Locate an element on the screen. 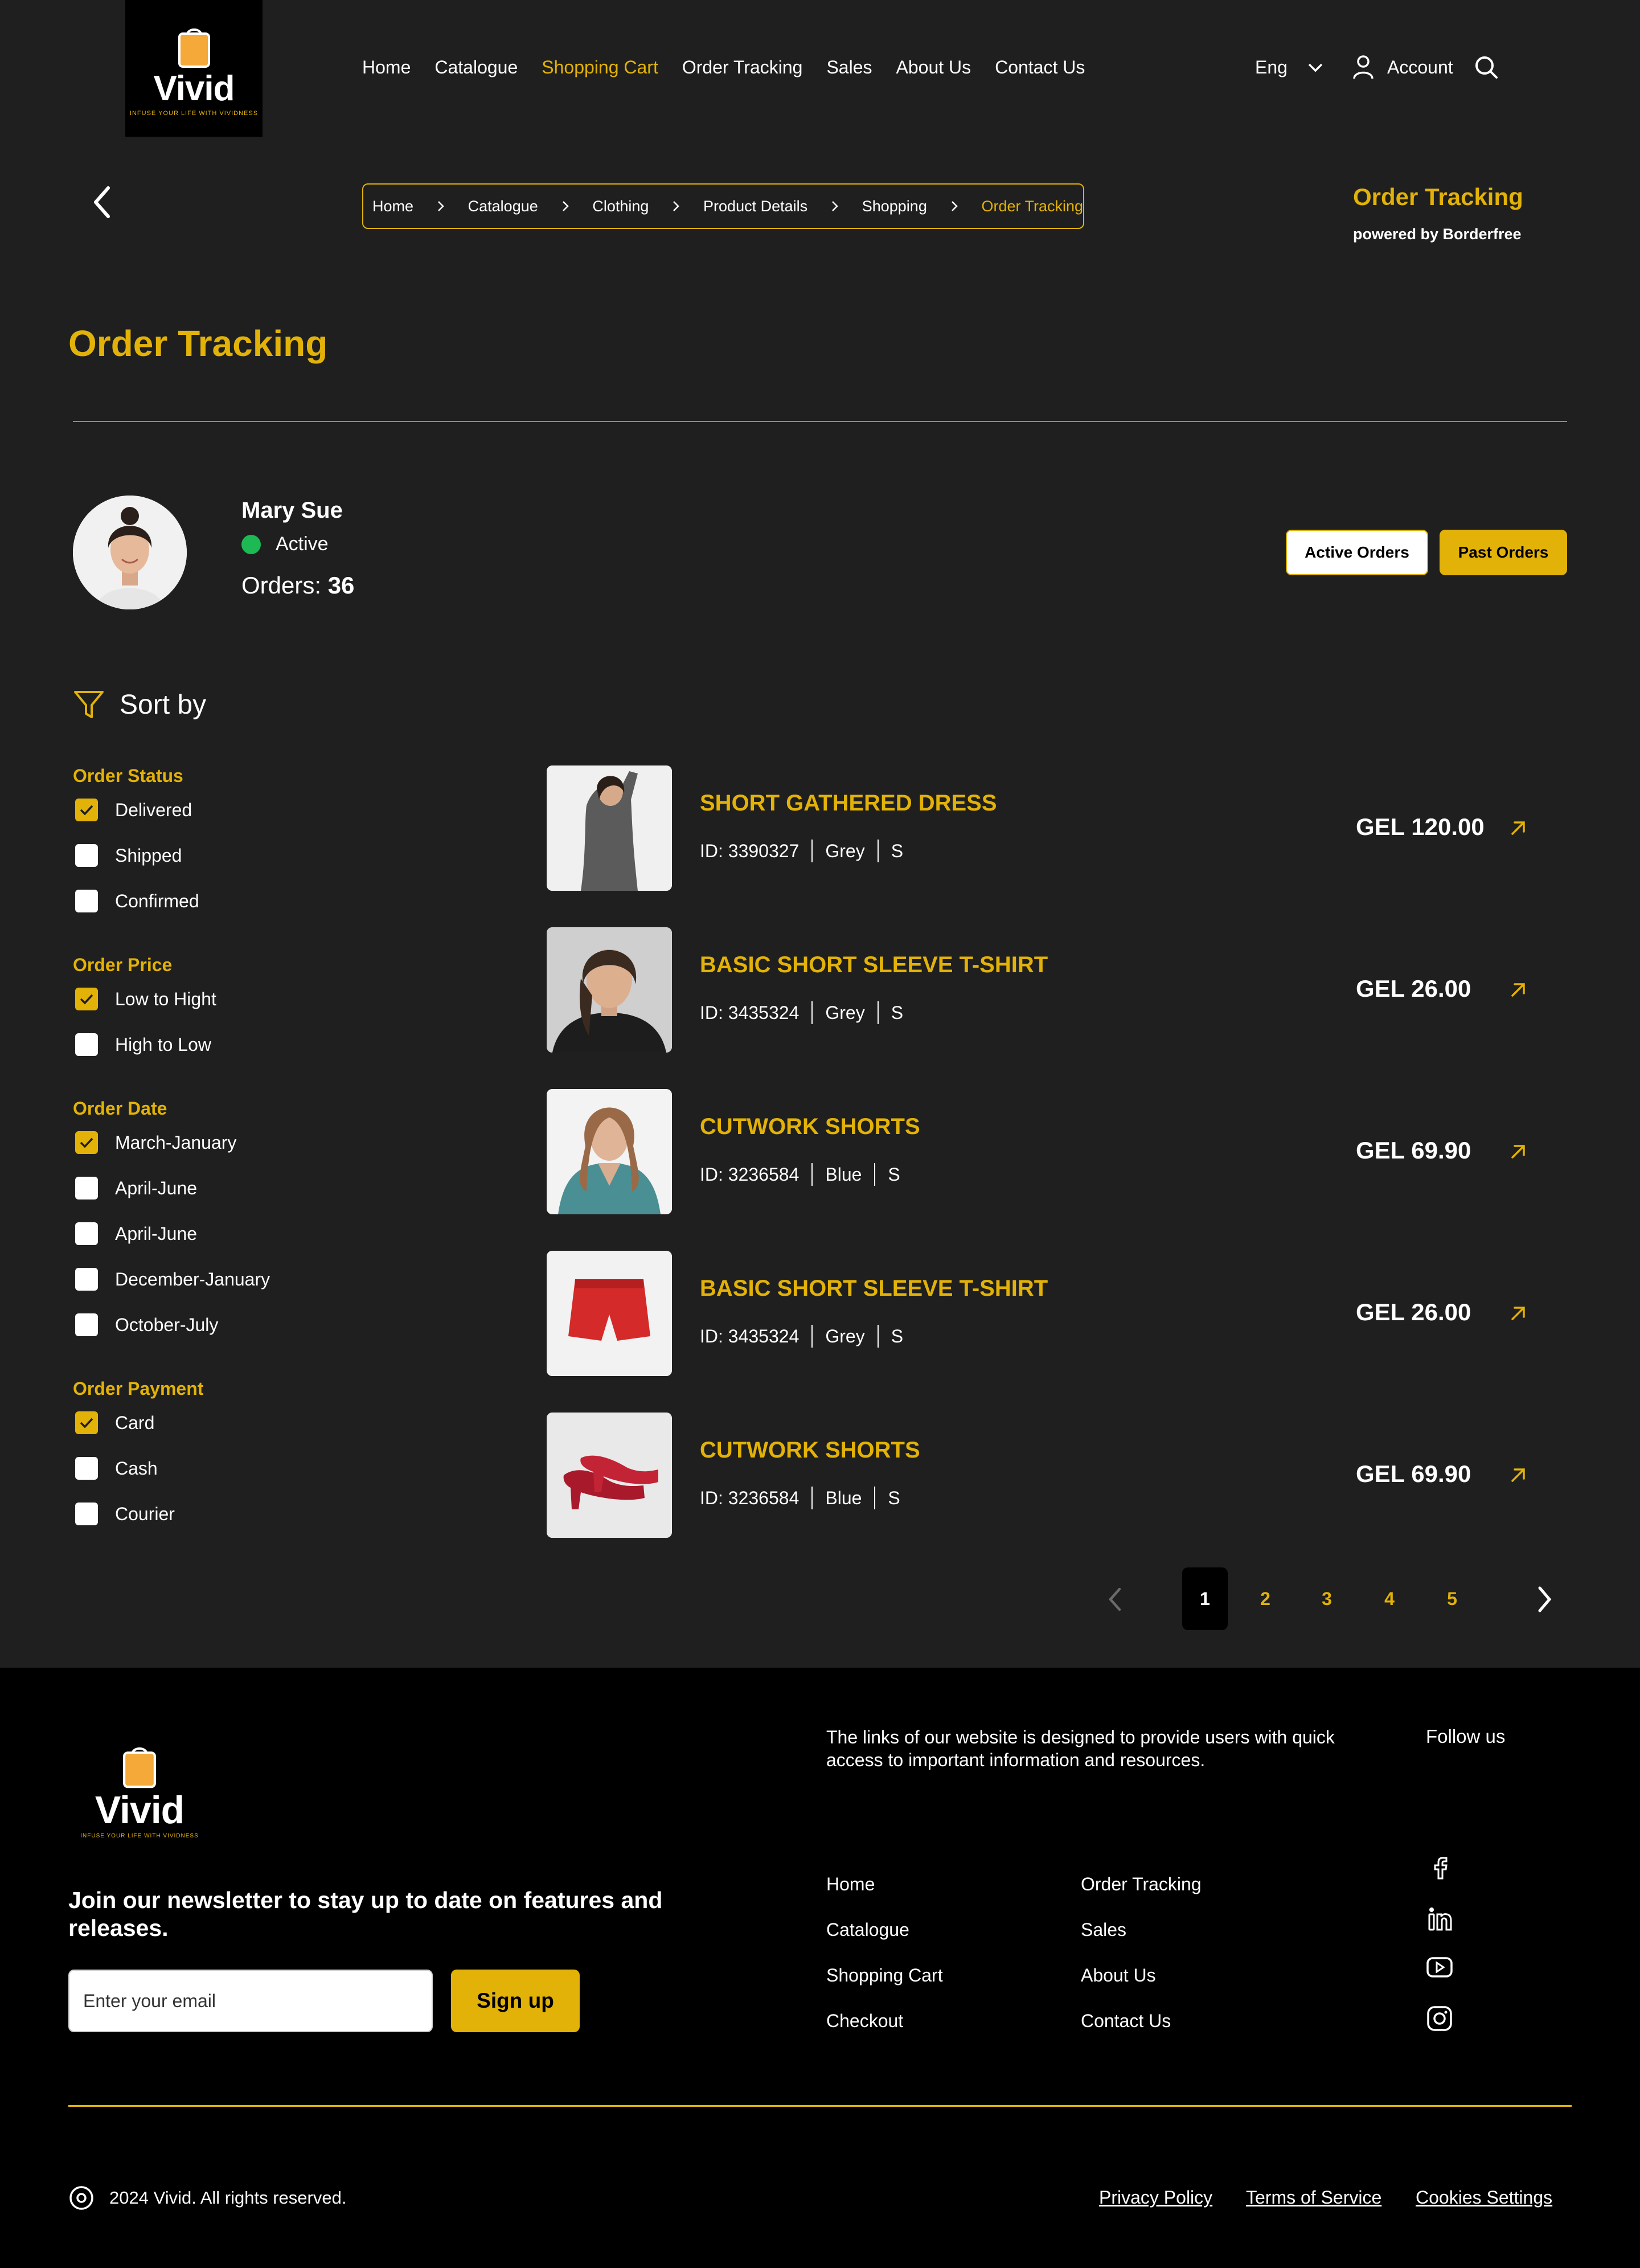 The image size is (1640, 2268). footer-link-sales: Sales is located at coordinates (1103, 1930).